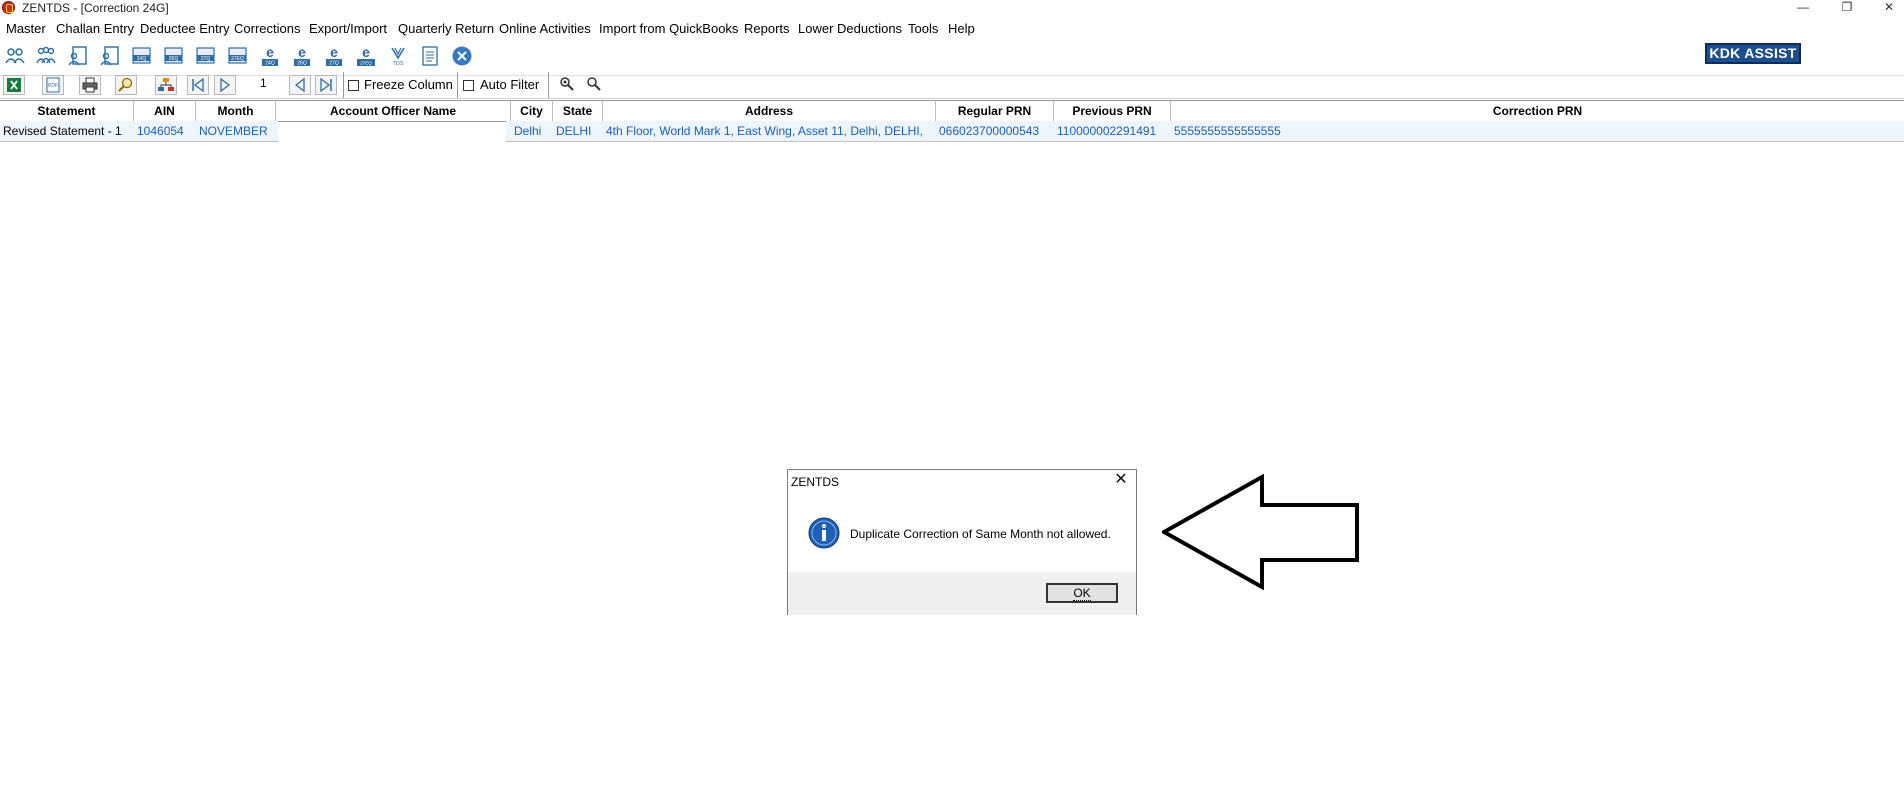  What do you see at coordinates (430, 56) in the screenshot?
I see `document-icon` at bounding box center [430, 56].